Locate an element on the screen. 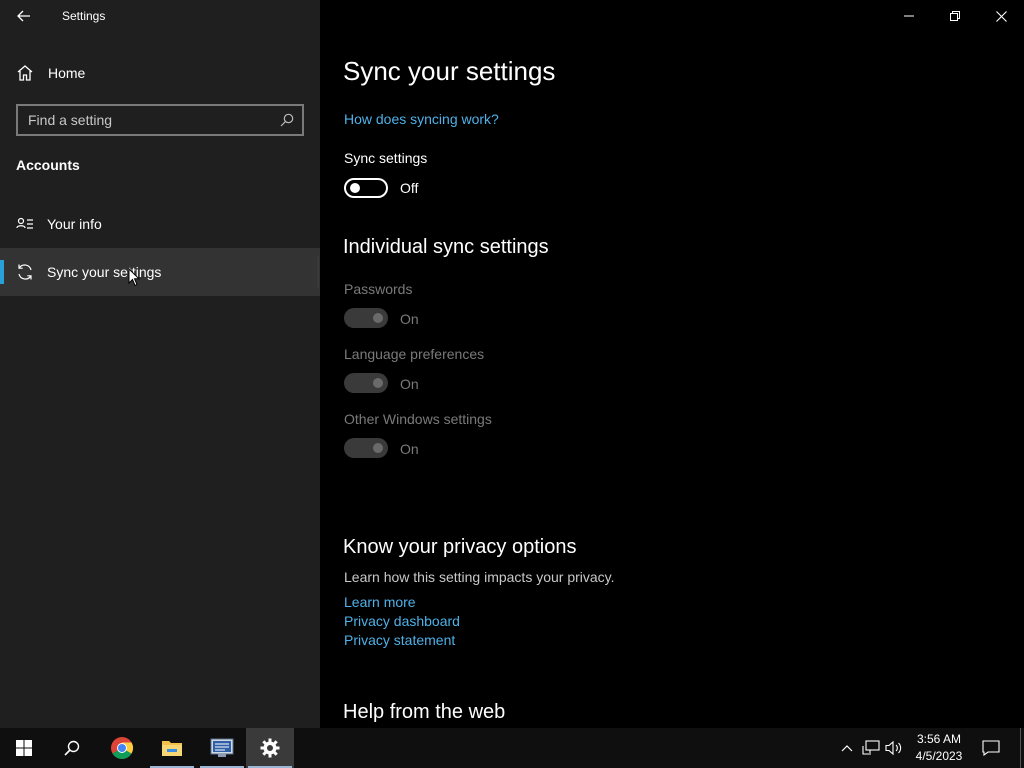  section-heading: Accounts is located at coordinates (48, 165).